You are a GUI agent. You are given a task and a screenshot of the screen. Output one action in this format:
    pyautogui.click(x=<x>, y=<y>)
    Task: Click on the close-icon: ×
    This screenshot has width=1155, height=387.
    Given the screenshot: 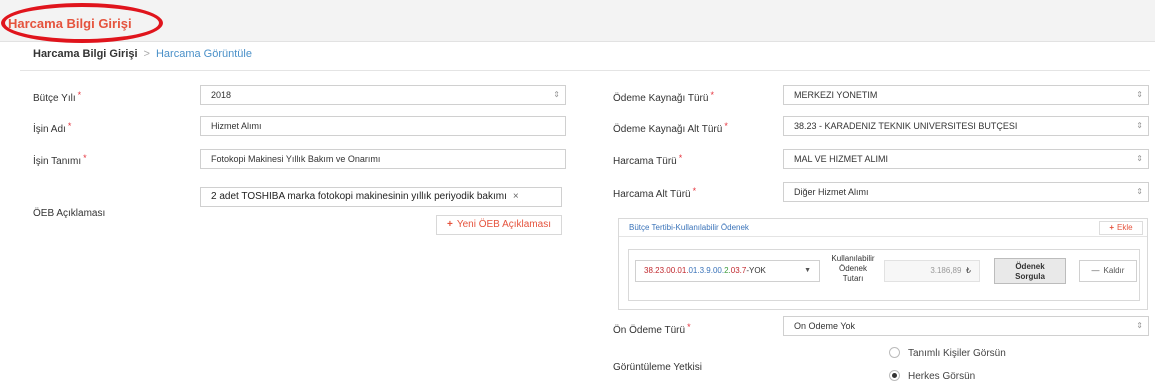 What is the action you would take?
    pyautogui.click(x=516, y=196)
    